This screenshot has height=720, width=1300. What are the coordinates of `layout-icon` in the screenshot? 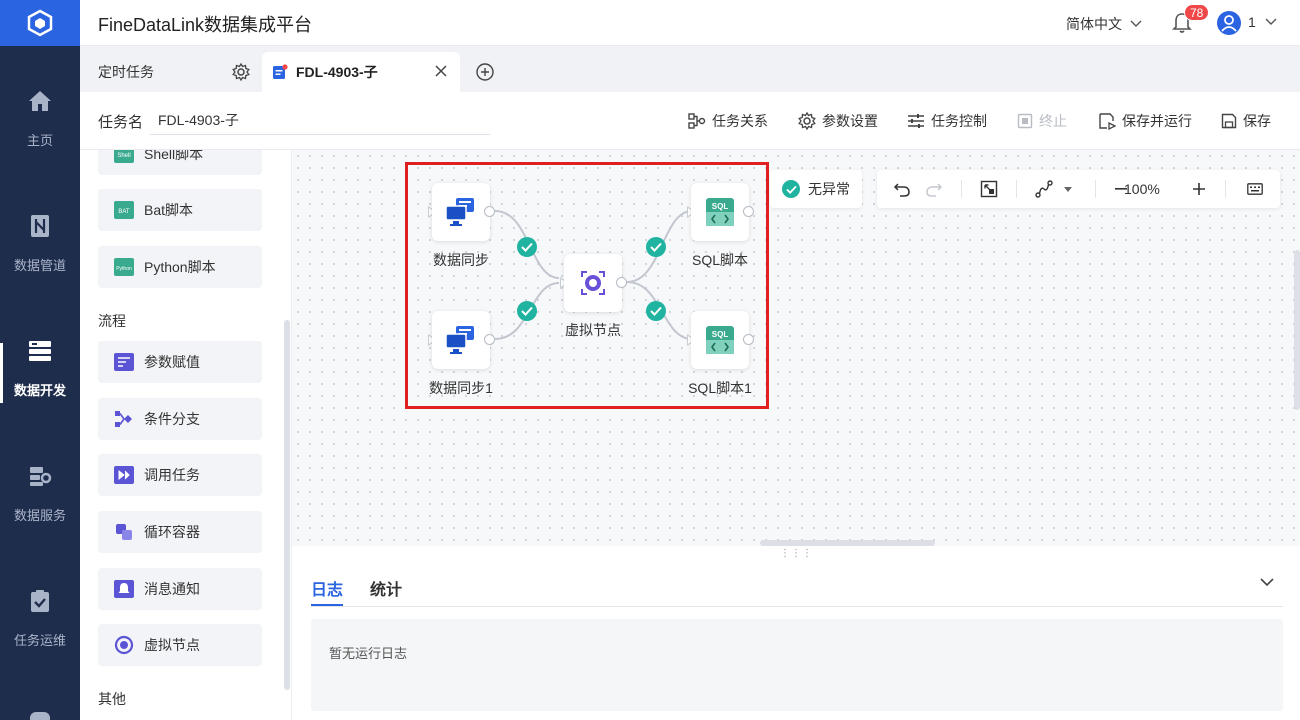 It's located at (1044, 189).